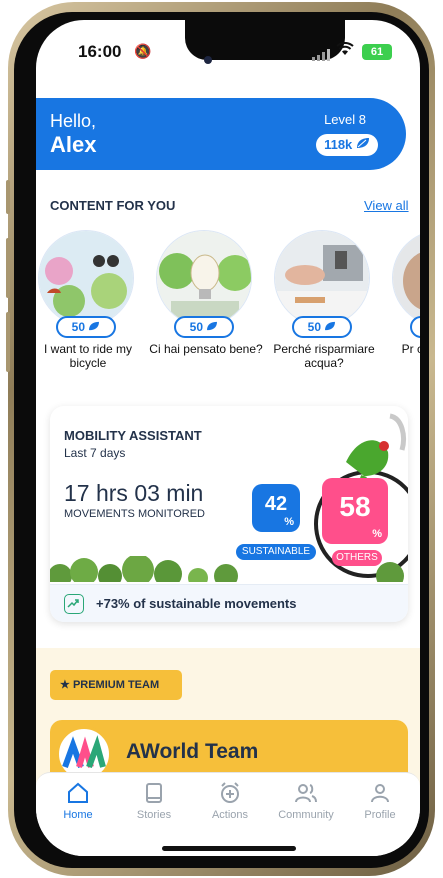 The height and width of the screenshot is (878, 443). Describe the element at coordinates (321, 56) in the screenshot. I see `signal-icon` at that location.